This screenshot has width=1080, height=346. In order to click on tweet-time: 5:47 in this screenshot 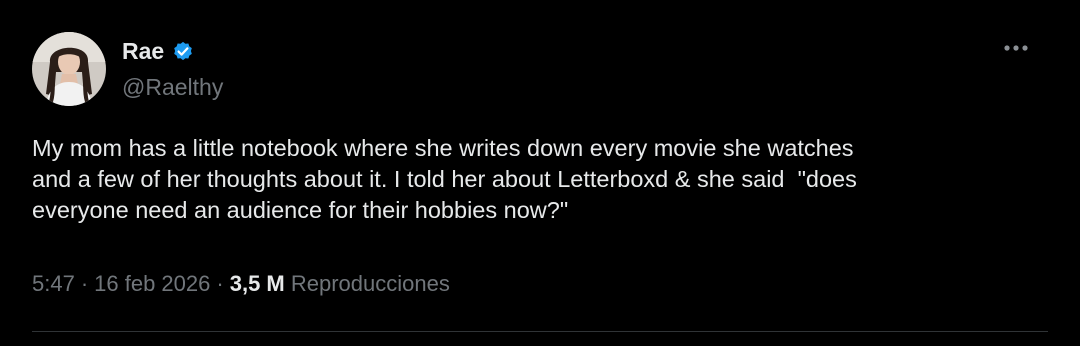, I will do `click(53, 284)`.